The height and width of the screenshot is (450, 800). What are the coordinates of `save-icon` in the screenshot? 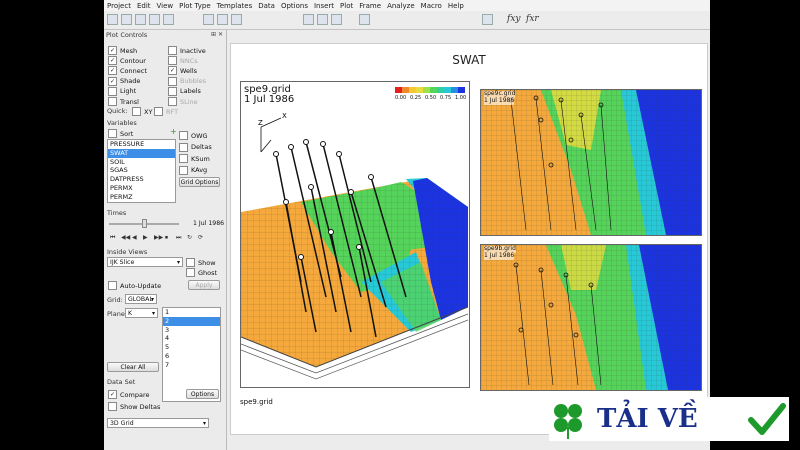 It's located at (140, 19).